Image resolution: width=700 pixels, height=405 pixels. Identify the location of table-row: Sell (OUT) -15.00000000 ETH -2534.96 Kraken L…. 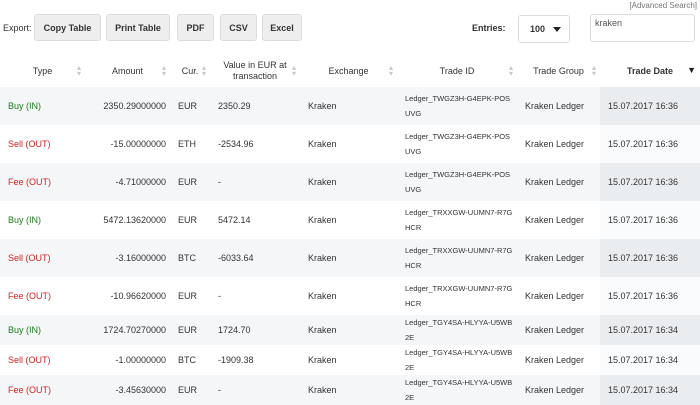
(350, 144).